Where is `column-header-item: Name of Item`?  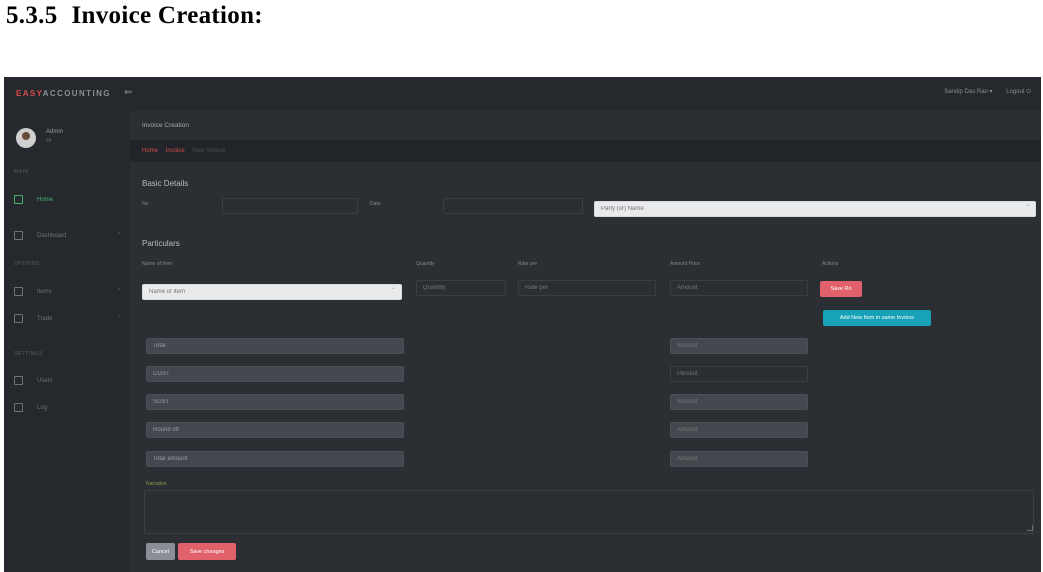
column-header-item: Name of Item is located at coordinates (157, 264).